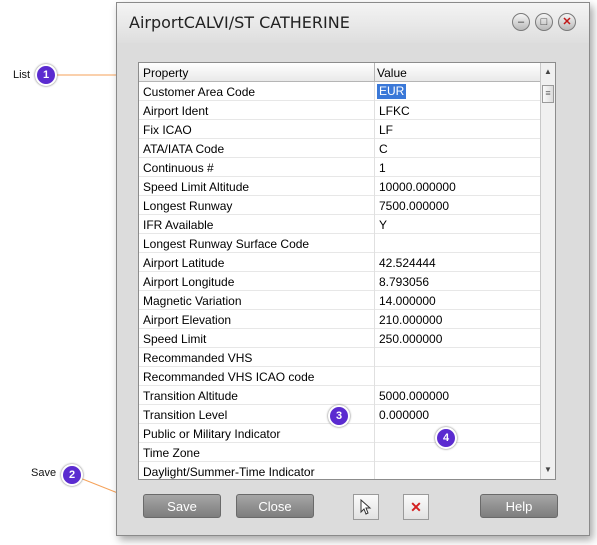 The image size is (597, 545). Describe the element at coordinates (414, 396) in the screenshot. I see `value-cell: 5000.000000` at that location.